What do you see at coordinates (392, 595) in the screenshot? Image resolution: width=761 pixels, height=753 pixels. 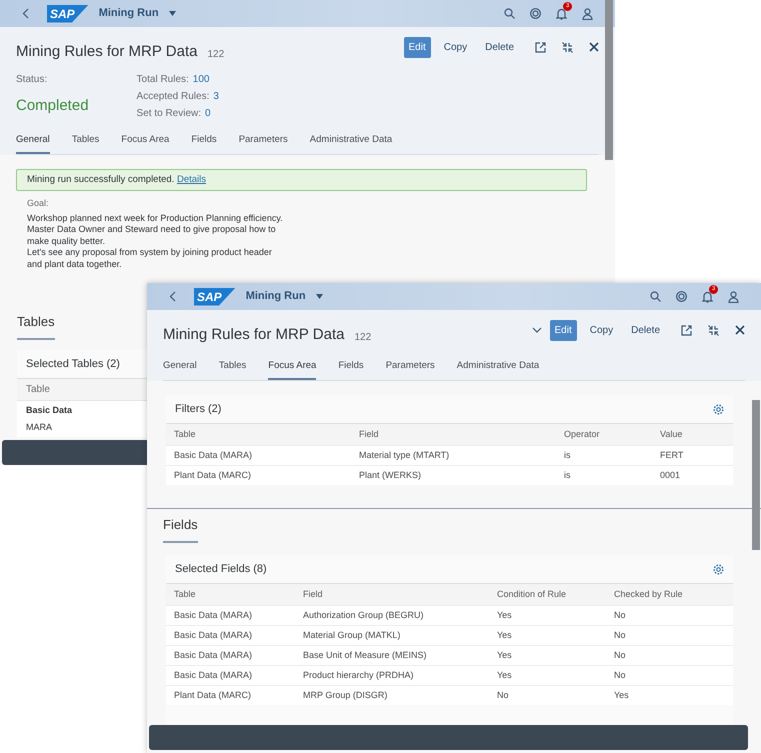 I see `column-header: Field` at bounding box center [392, 595].